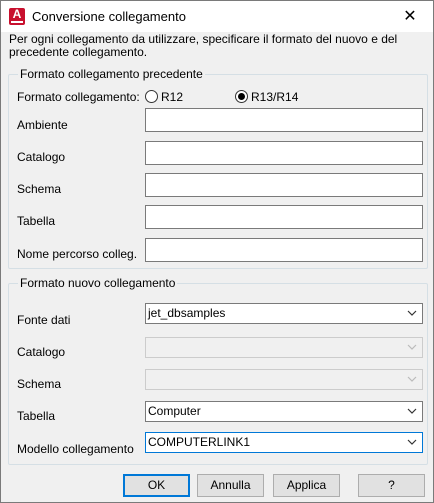 This screenshot has height=503, width=434. Describe the element at coordinates (187, 313) in the screenshot. I see `fonte-dati-value: jet_dbsamples` at that location.